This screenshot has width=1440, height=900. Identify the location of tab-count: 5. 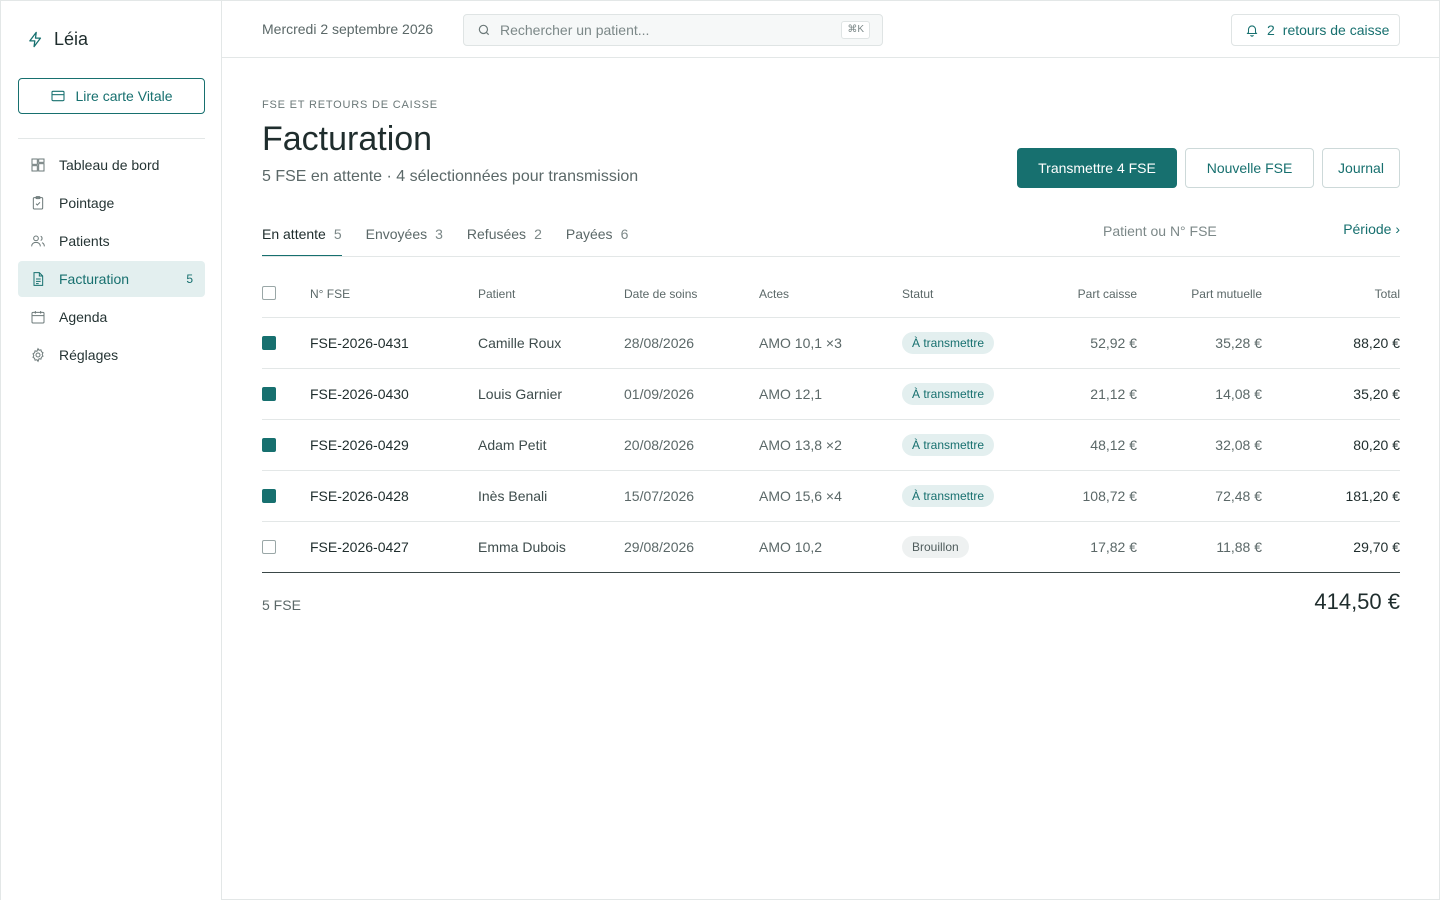
(337, 234).